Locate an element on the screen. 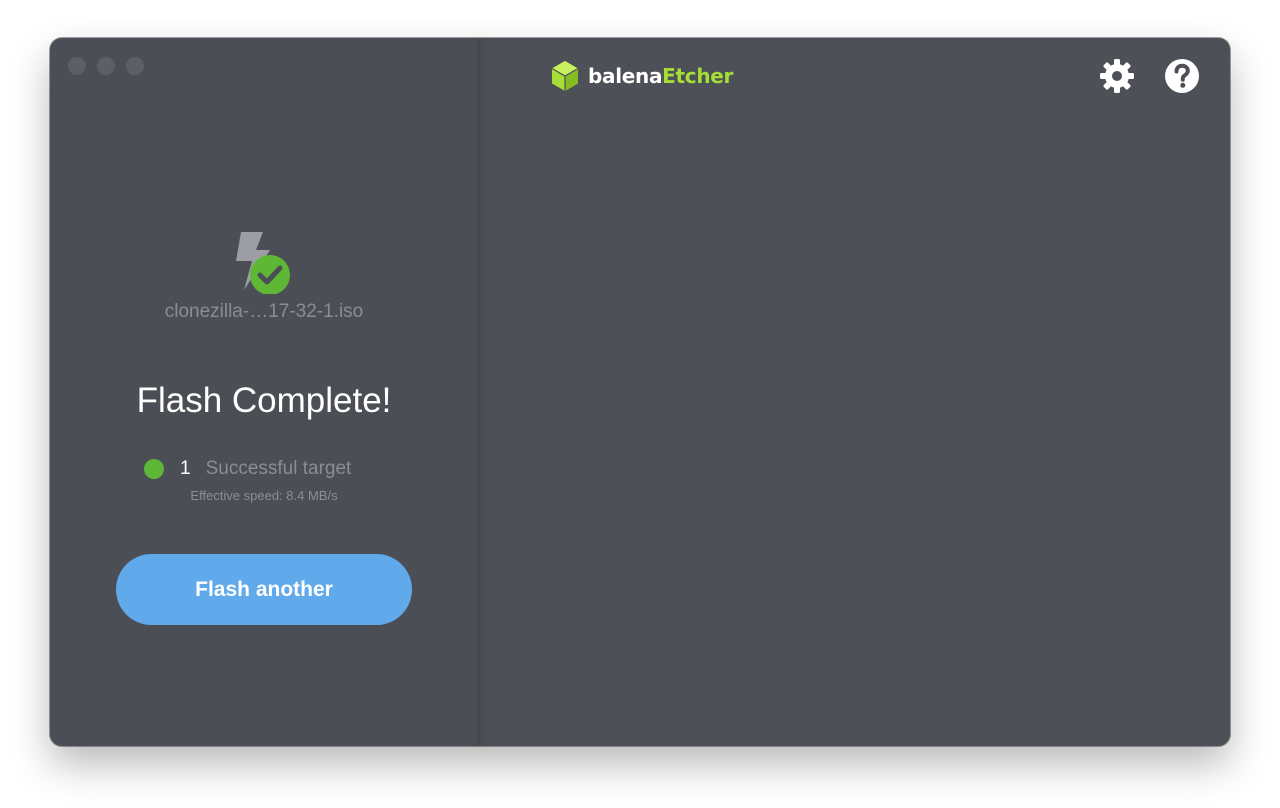 The height and width of the screenshot is (808, 1280). question-circle-icon is located at coordinates (1182, 76).